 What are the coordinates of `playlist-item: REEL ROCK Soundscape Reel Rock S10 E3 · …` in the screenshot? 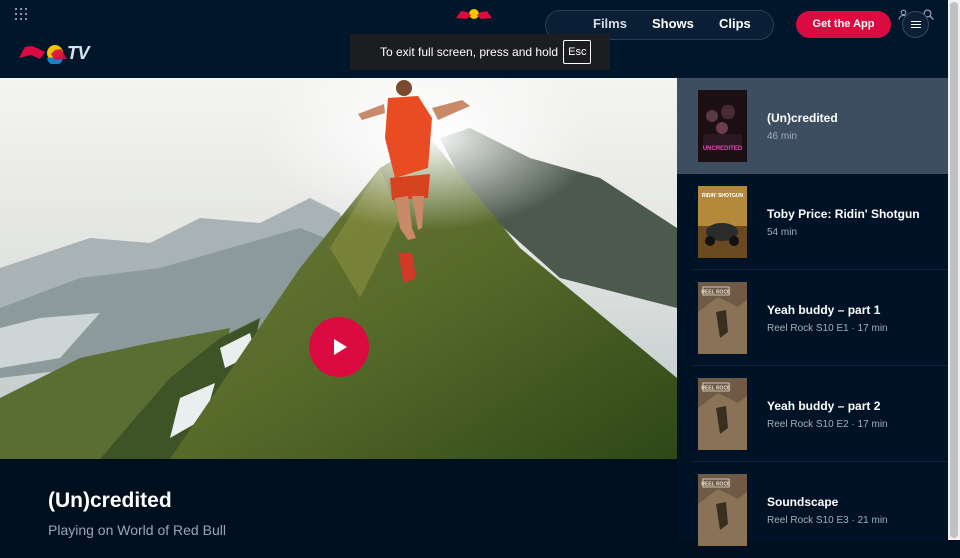 It's located at (812, 510).